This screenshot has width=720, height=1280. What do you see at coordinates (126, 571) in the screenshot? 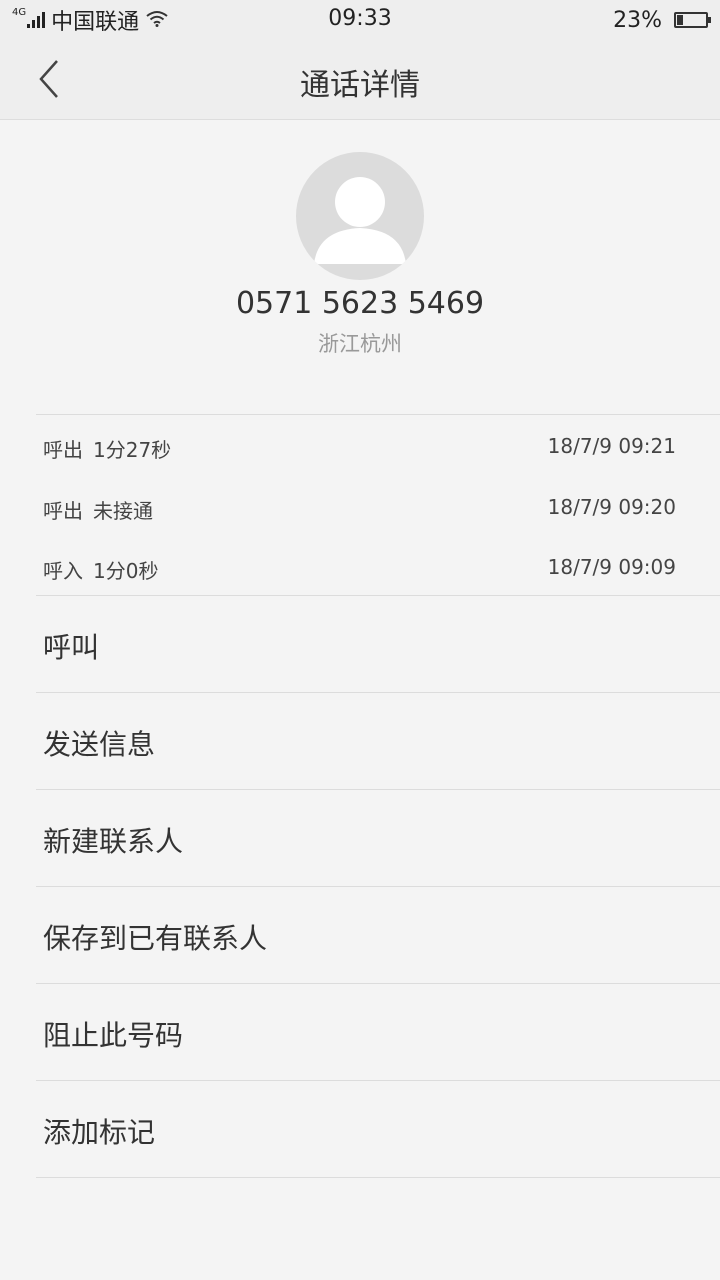
I see `call-duration: 1分0秒` at bounding box center [126, 571].